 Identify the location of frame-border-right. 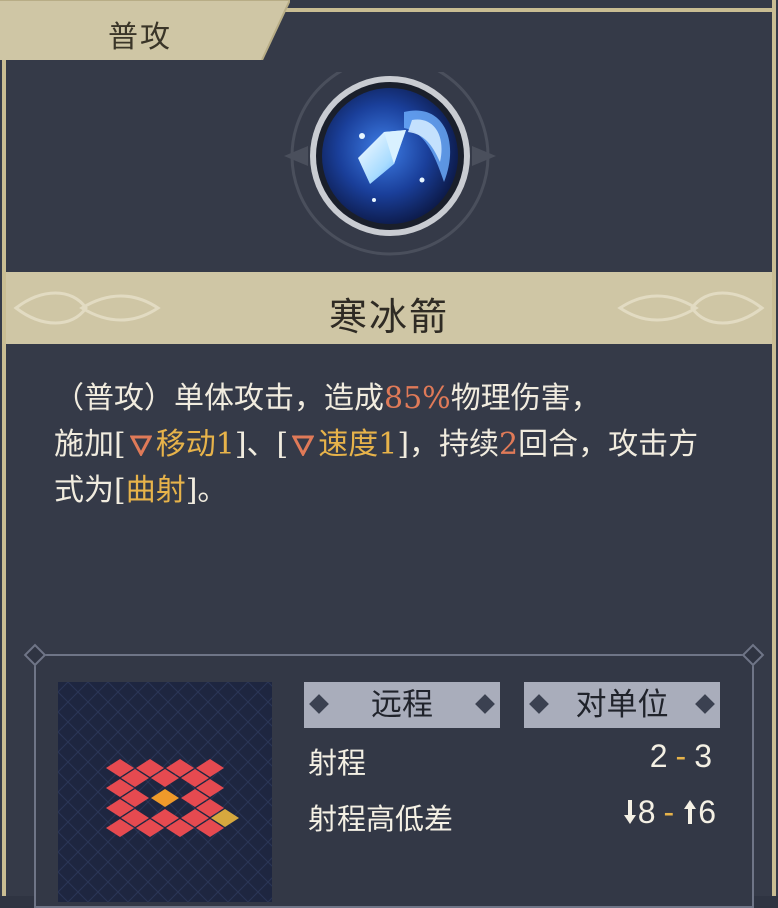
(774, 448).